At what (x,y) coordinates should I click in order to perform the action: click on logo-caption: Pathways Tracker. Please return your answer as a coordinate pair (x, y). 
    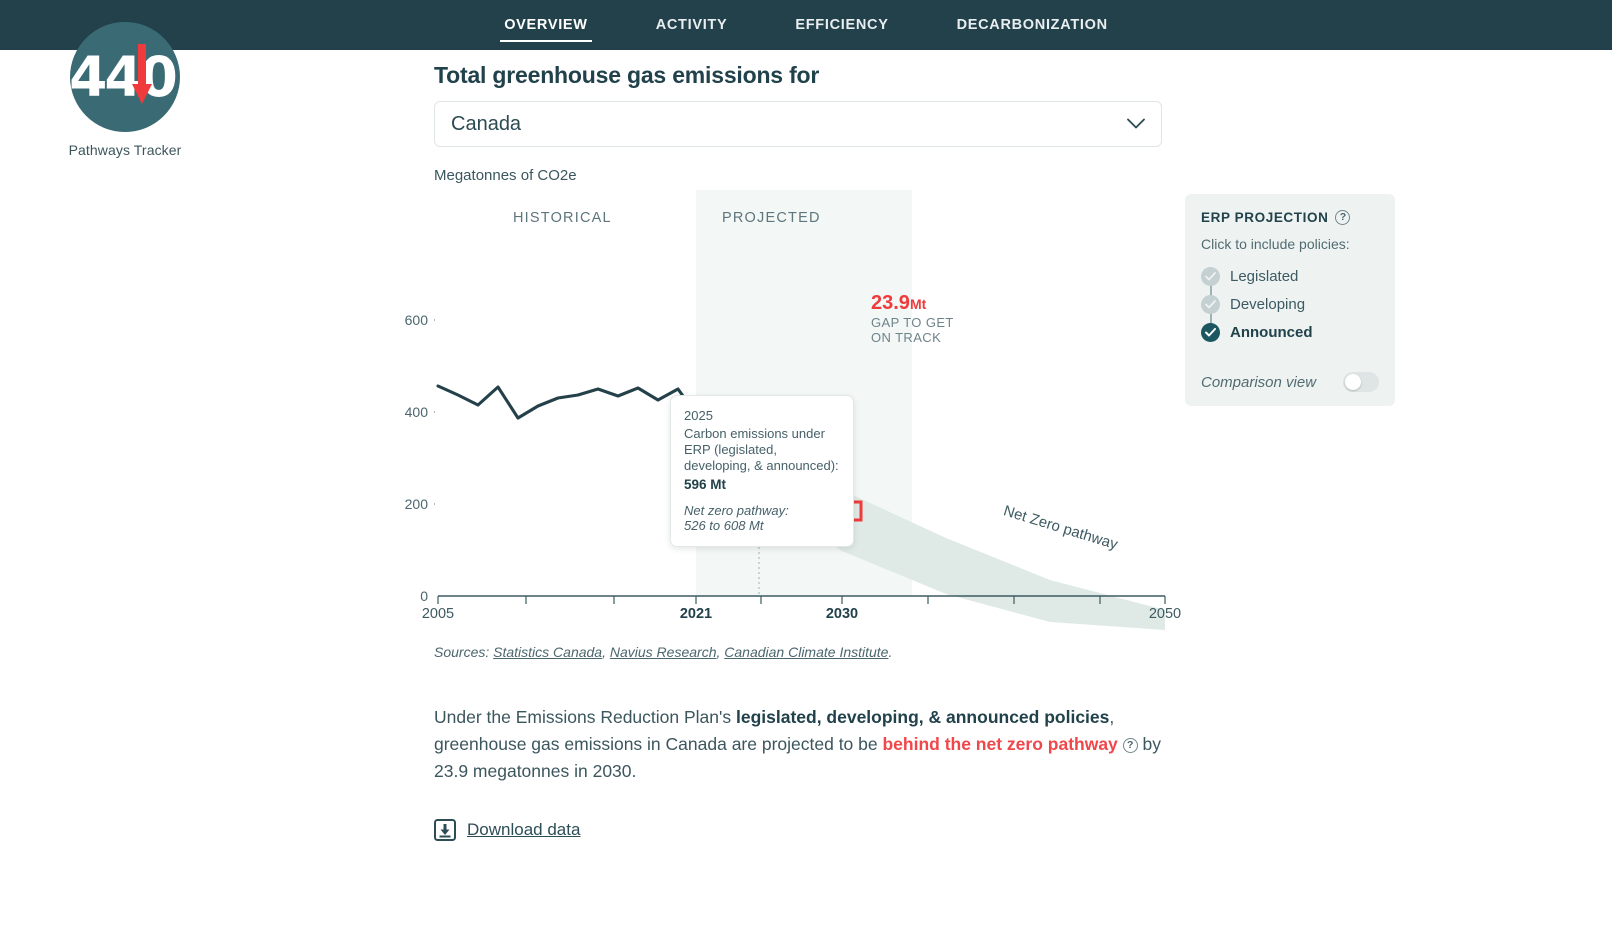
    Looking at the image, I should click on (125, 150).